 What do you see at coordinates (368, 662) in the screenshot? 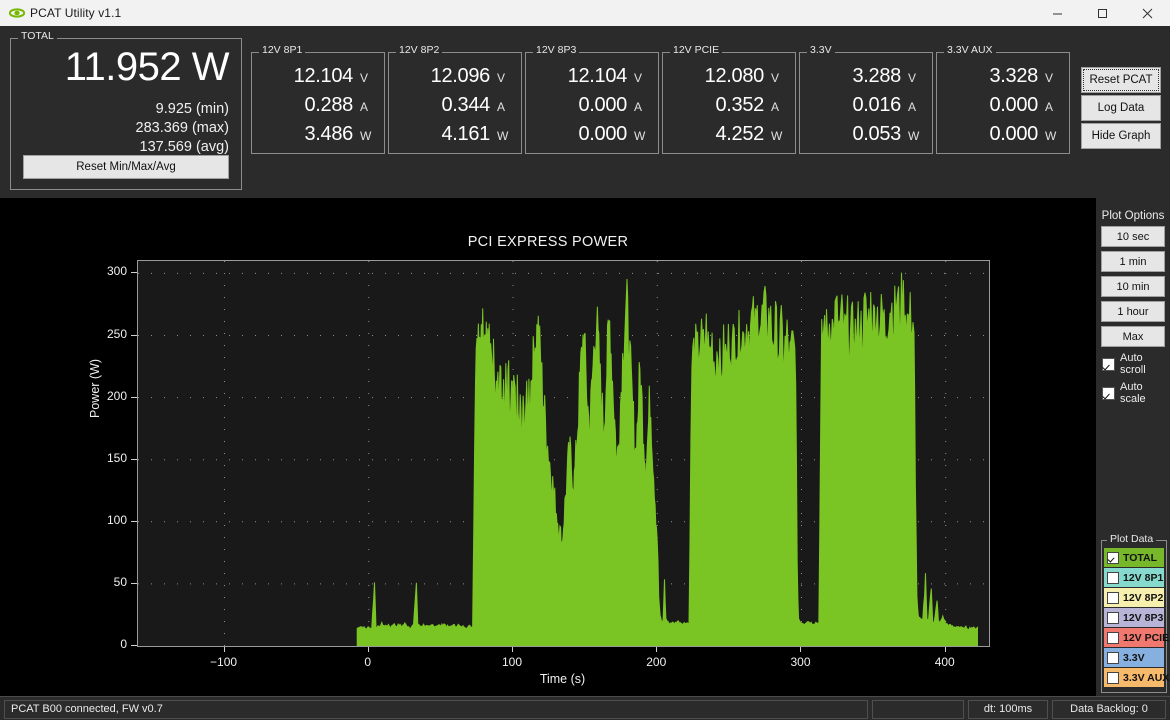
I see `x-tick-label: 0` at bounding box center [368, 662].